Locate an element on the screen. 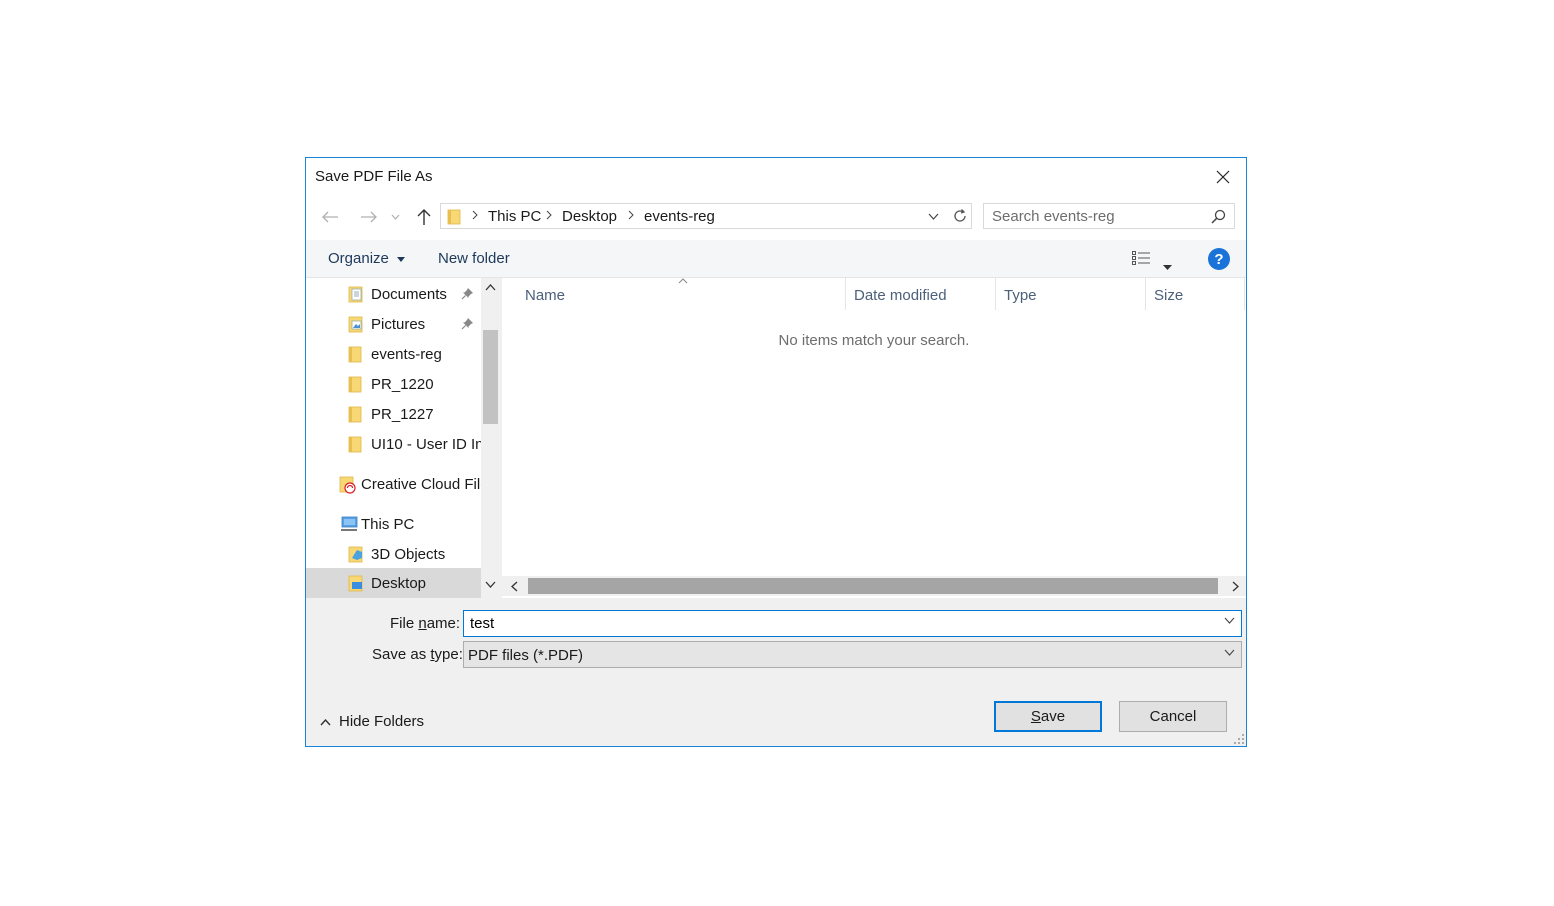 The image size is (1554, 906). address-row: This PC Desktop events-reg is located at coordinates (776, 218).